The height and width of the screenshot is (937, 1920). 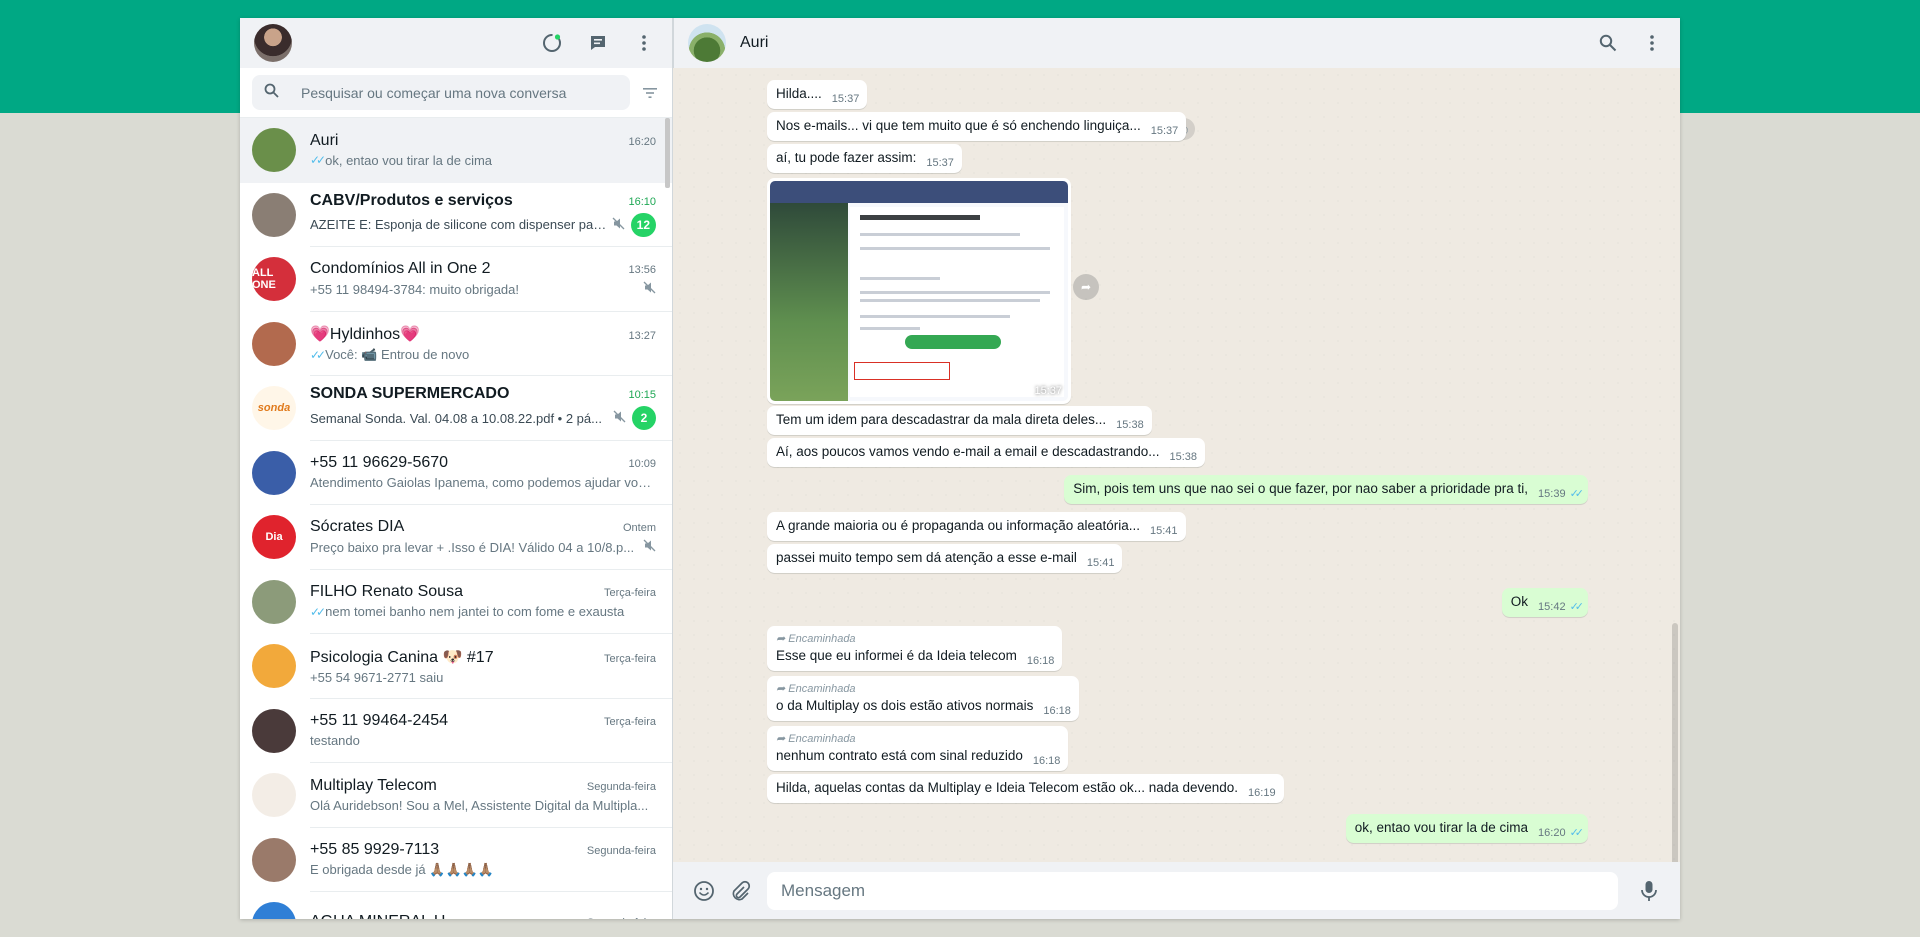 I want to click on chat-avatar: Dia, so click(x=274, y=537).